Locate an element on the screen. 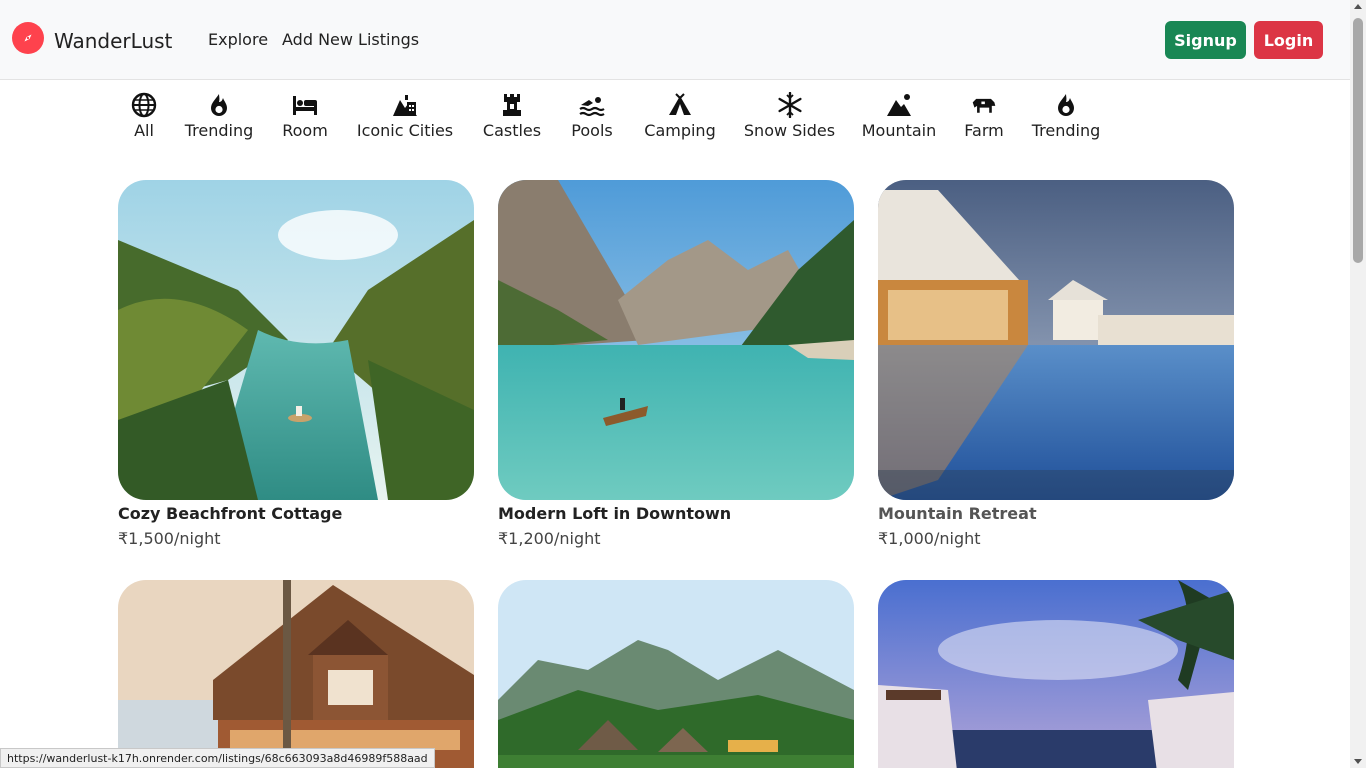 The height and width of the screenshot is (768, 1366). listing-price: ₹1,200/night is located at coordinates (549, 538).